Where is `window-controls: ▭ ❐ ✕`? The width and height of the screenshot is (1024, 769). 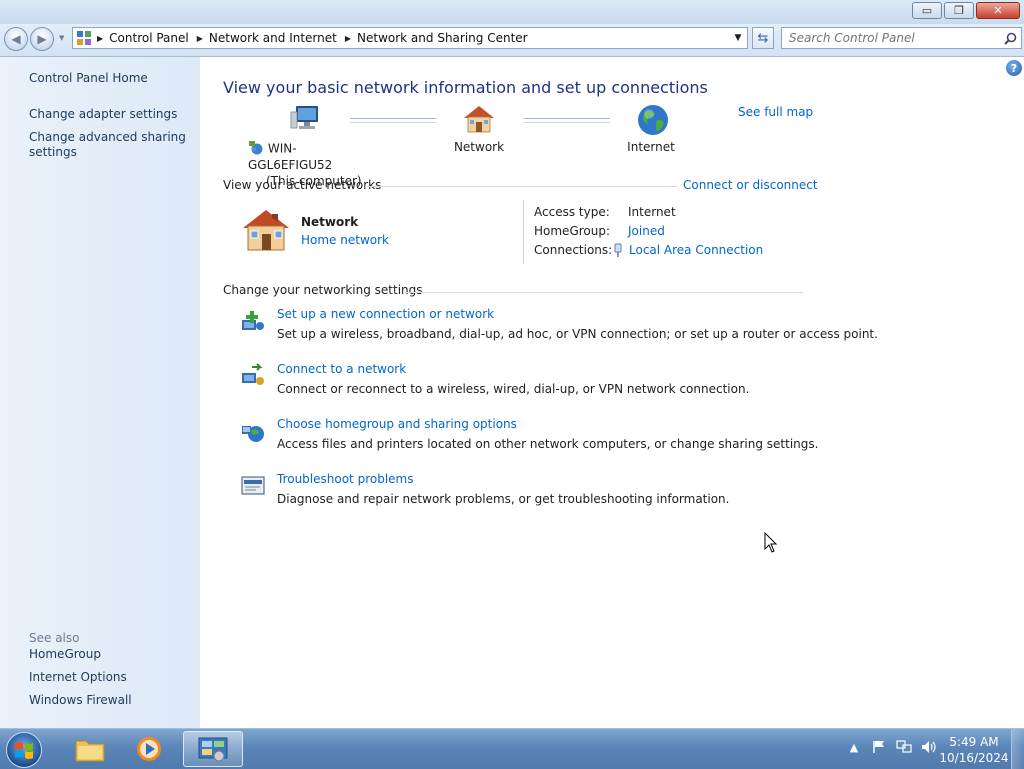 window-controls: ▭ ❐ ✕ is located at coordinates (966, 10).